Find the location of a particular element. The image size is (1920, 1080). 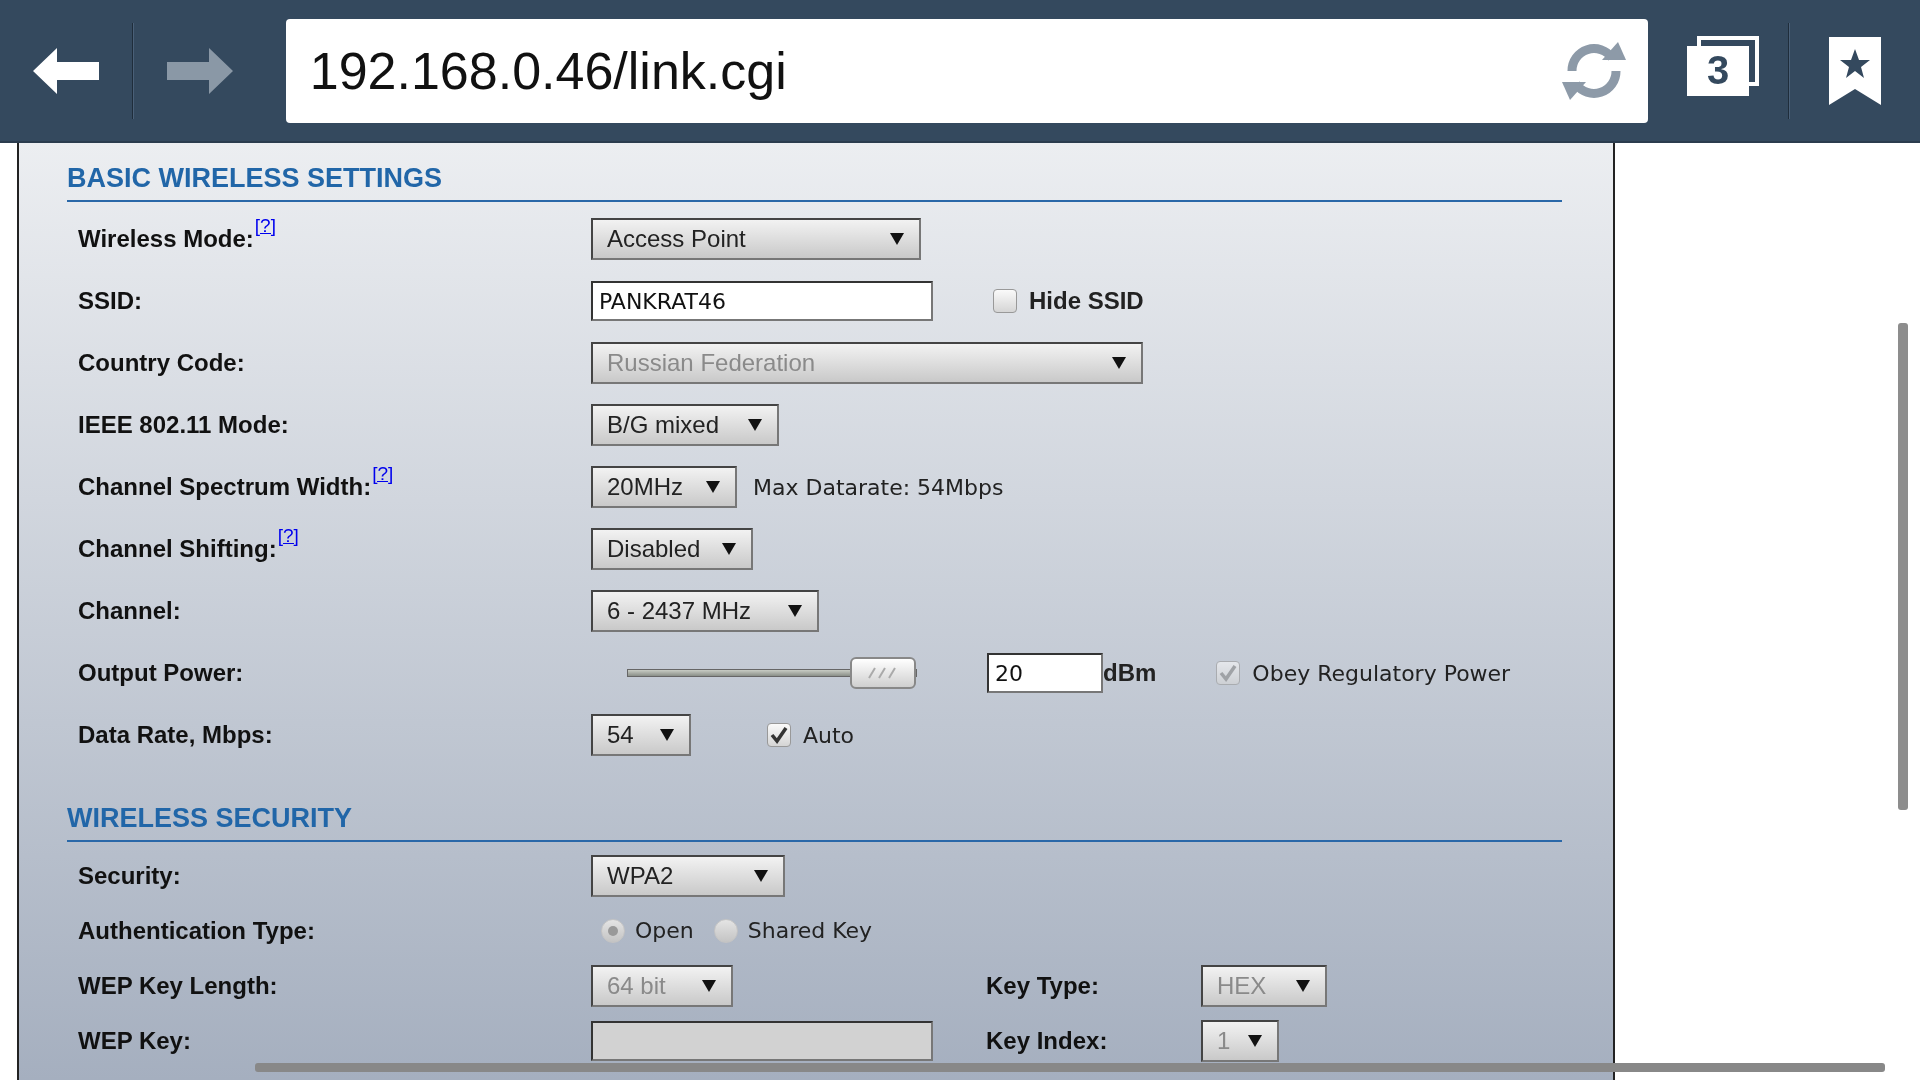

back-arrow-icon is located at coordinates (65, 70).